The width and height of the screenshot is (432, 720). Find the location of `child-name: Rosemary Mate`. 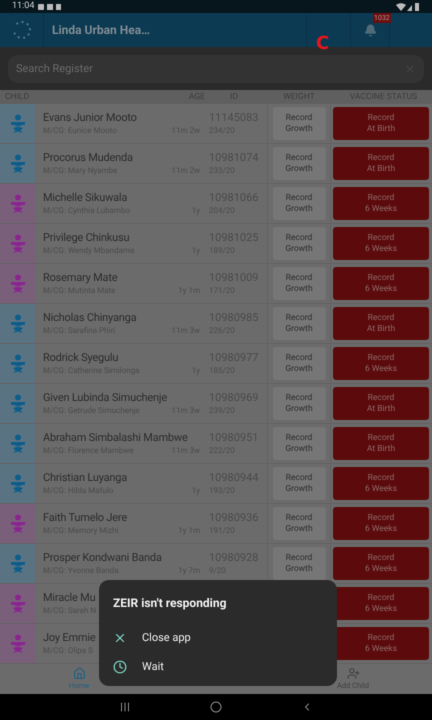

child-name: Rosemary Mate is located at coordinates (121, 277).